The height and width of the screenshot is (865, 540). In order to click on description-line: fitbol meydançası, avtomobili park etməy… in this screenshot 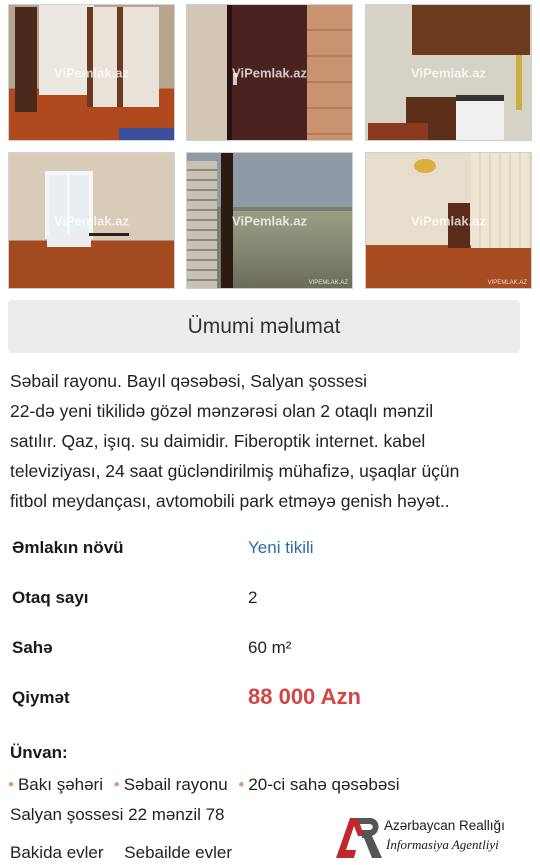, I will do `click(230, 501)`.